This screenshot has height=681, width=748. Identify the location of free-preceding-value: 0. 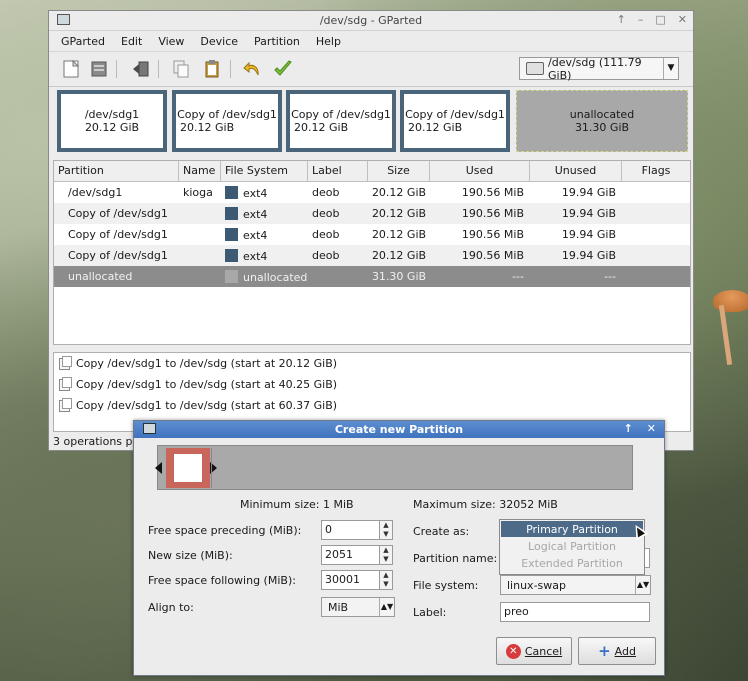
(350, 530).